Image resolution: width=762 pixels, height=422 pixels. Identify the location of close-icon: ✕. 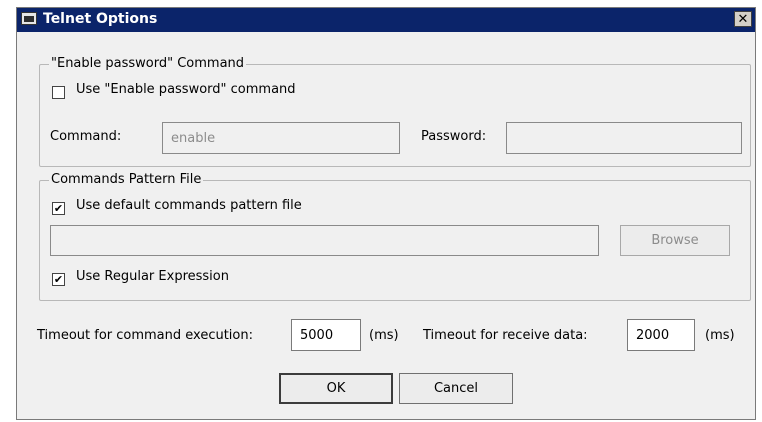
(743, 19).